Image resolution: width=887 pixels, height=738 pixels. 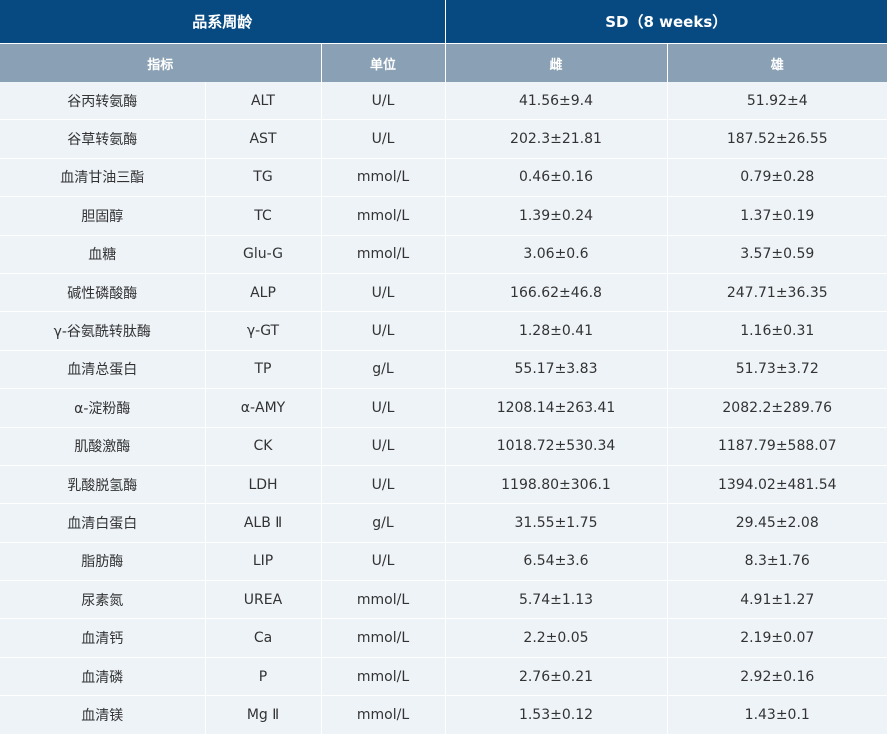 I want to click on male-value-cell: 1.43±0.1, so click(x=777, y=715).